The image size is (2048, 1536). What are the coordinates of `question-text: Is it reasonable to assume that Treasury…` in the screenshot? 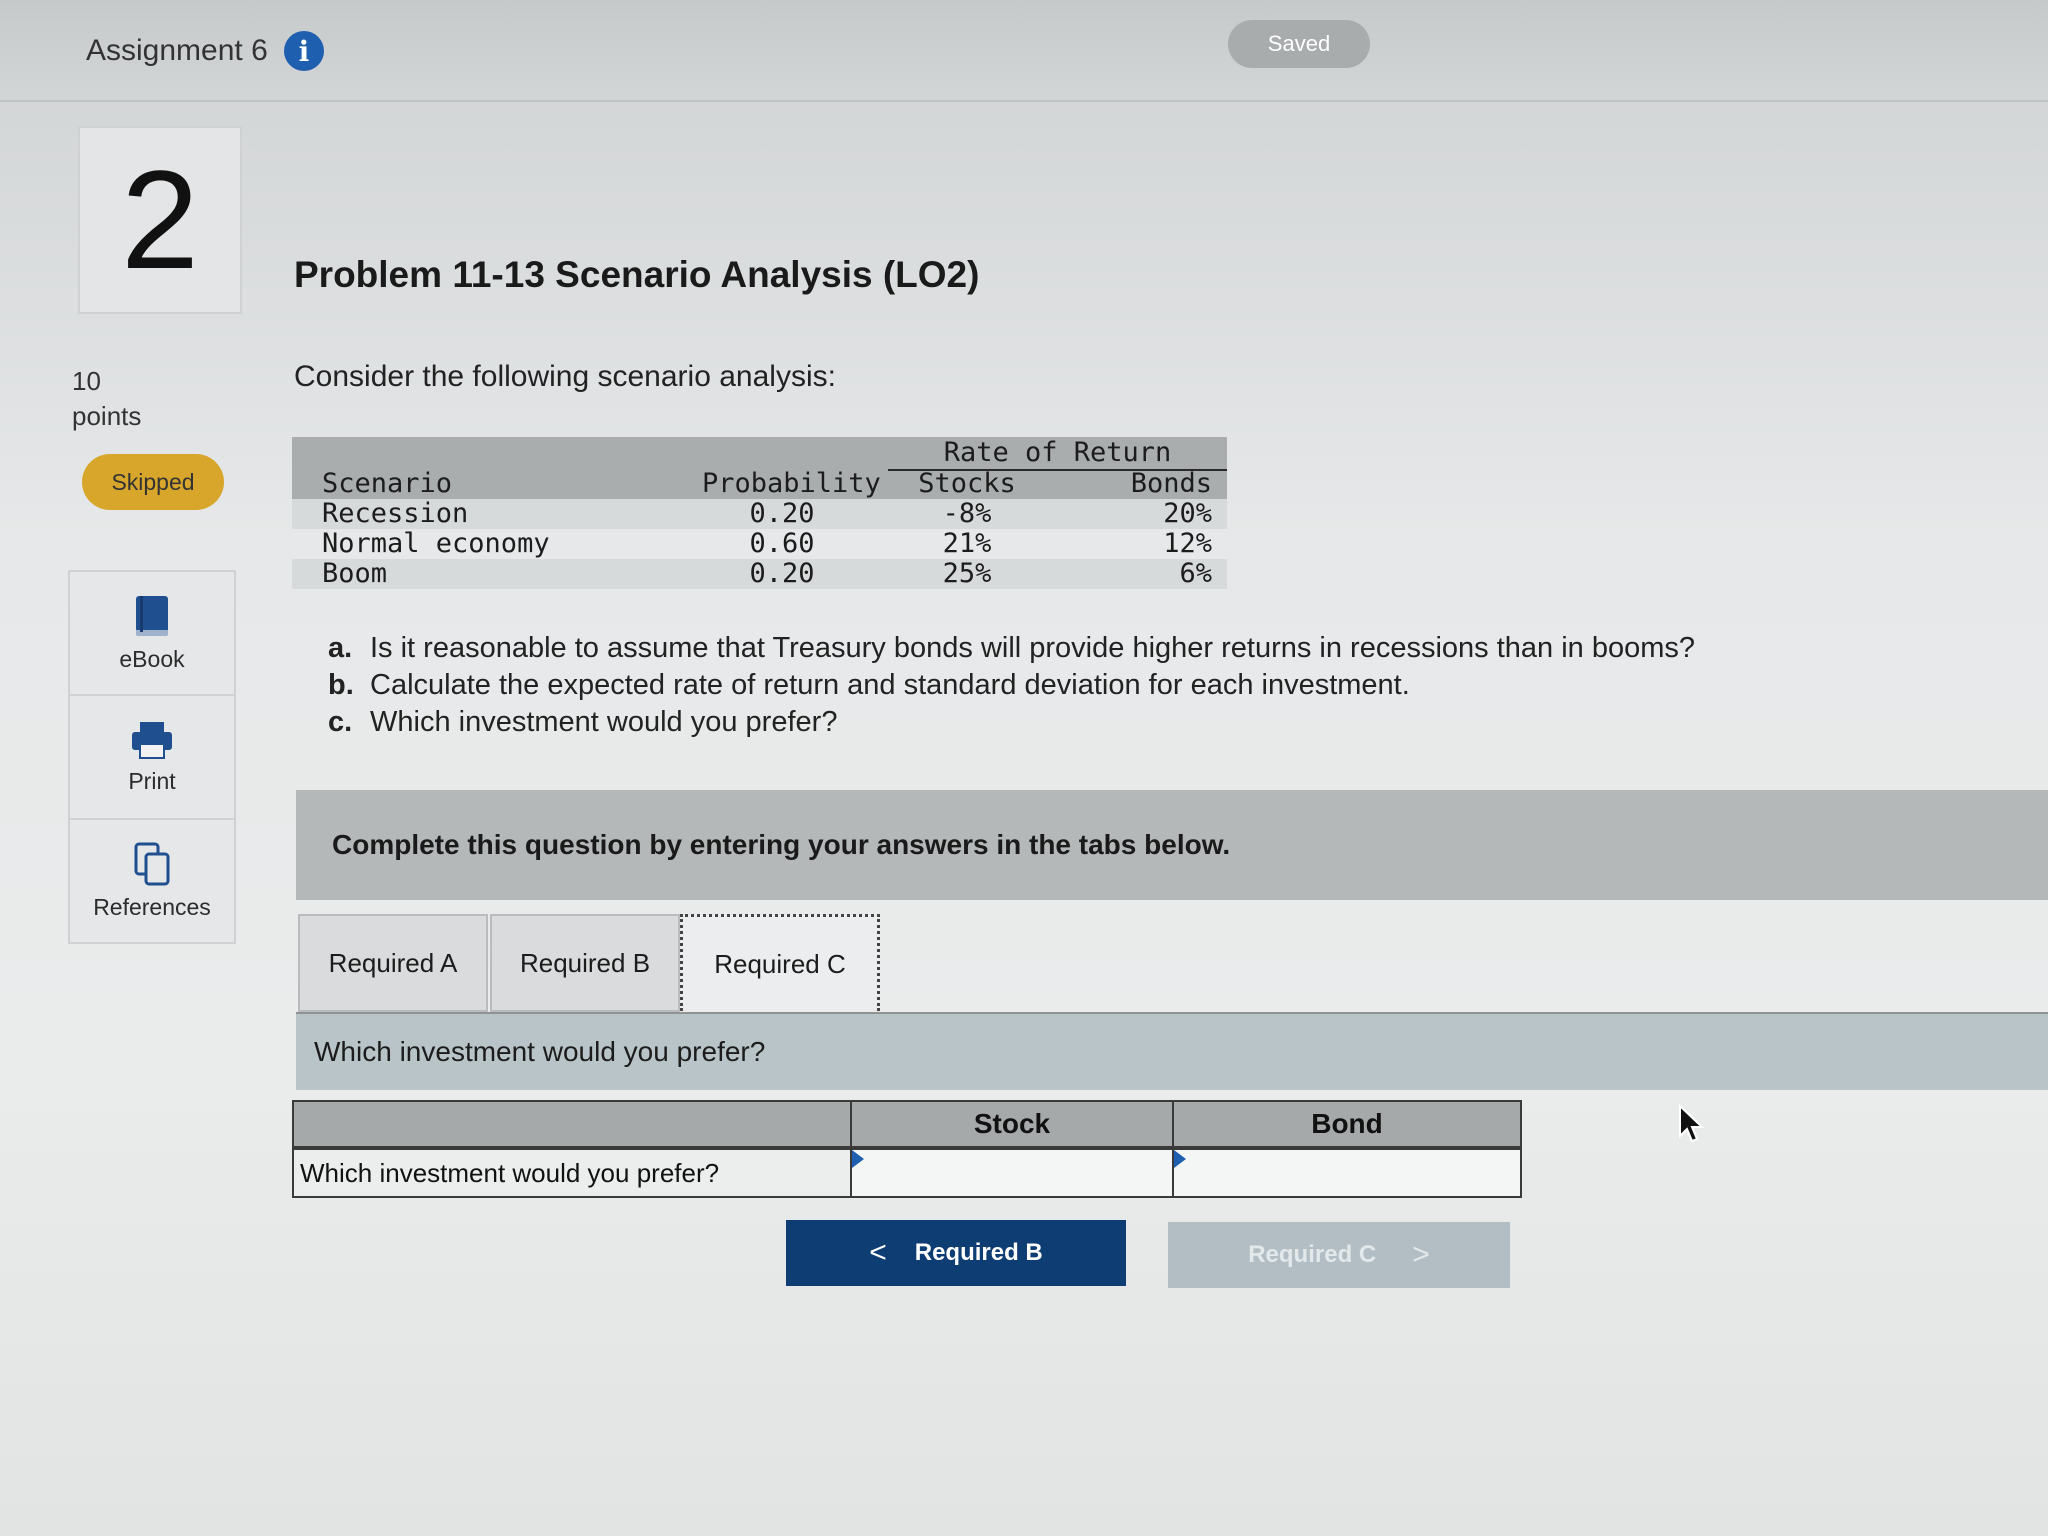 It's located at (1033, 648).